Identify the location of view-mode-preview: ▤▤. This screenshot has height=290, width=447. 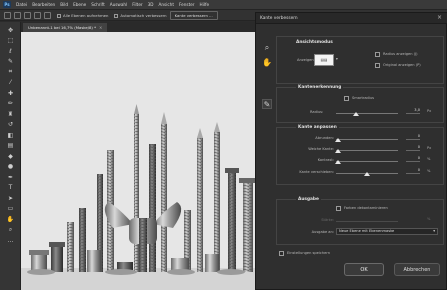
(324, 60).